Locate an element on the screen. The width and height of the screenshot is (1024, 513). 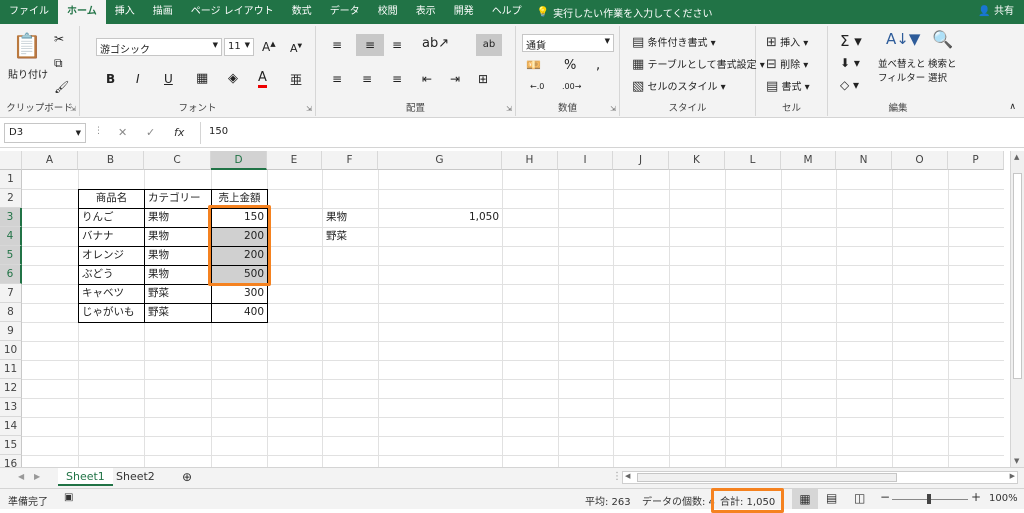
number-format-select: 通貨 ▼ is located at coordinates (568, 43).